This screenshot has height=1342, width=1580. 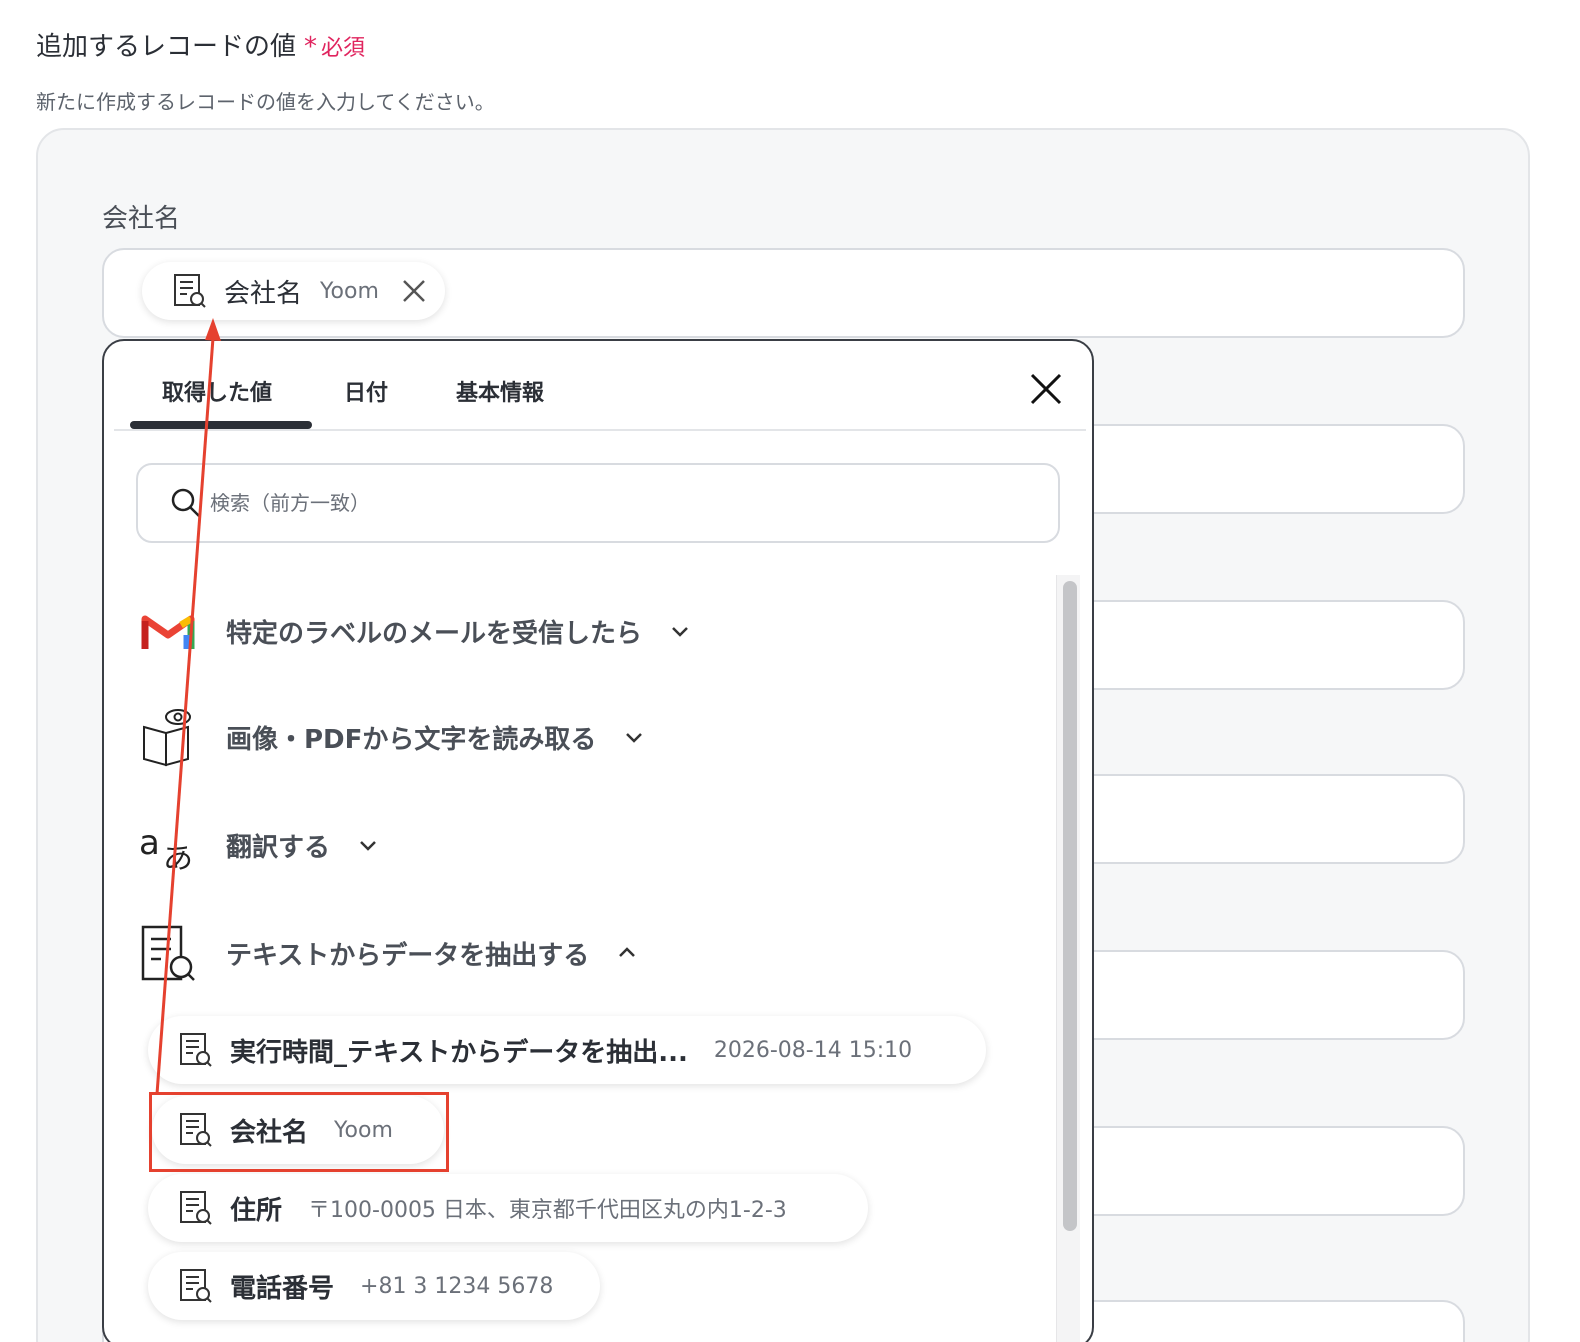 I want to click on search-input, so click(x=610, y=503).